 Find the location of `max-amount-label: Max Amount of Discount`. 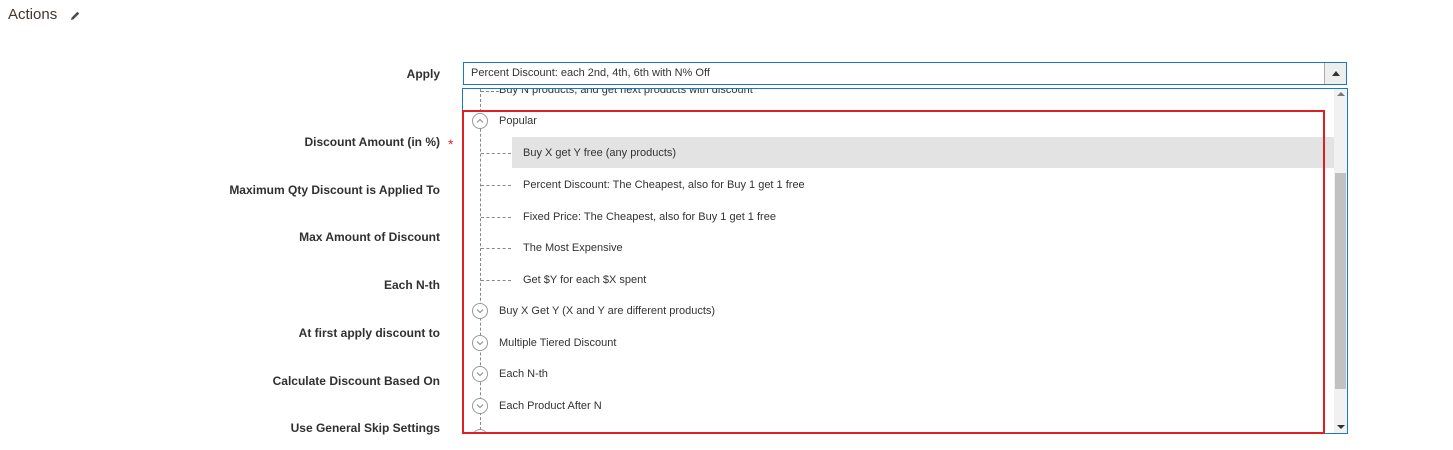

max-amount-label: Max Amount of Discount is located at coordinates (369, 237).